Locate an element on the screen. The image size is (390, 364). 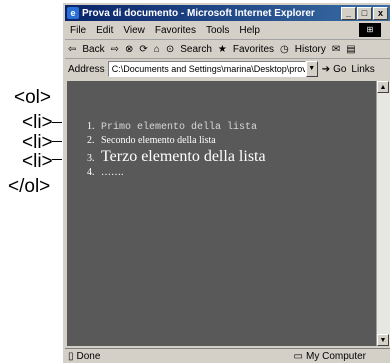
stop-icon: ⊗ is located at coordinates (129, 49).